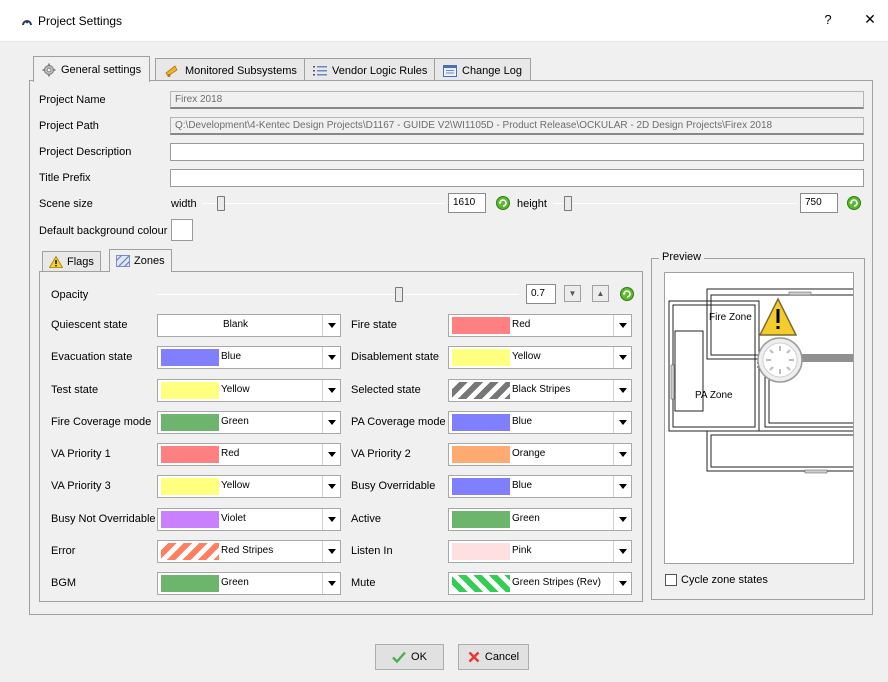 The height and width of the screenshot is (682, 888). I want to click on test-state-select: Yellow, so click(249, 390).